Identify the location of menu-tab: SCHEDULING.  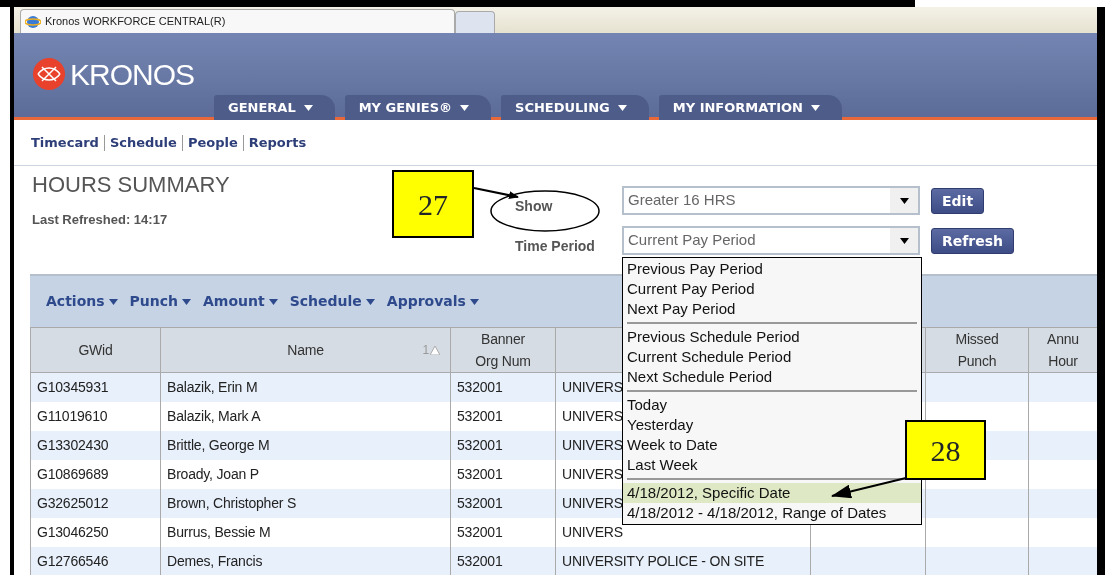
(575, 107).